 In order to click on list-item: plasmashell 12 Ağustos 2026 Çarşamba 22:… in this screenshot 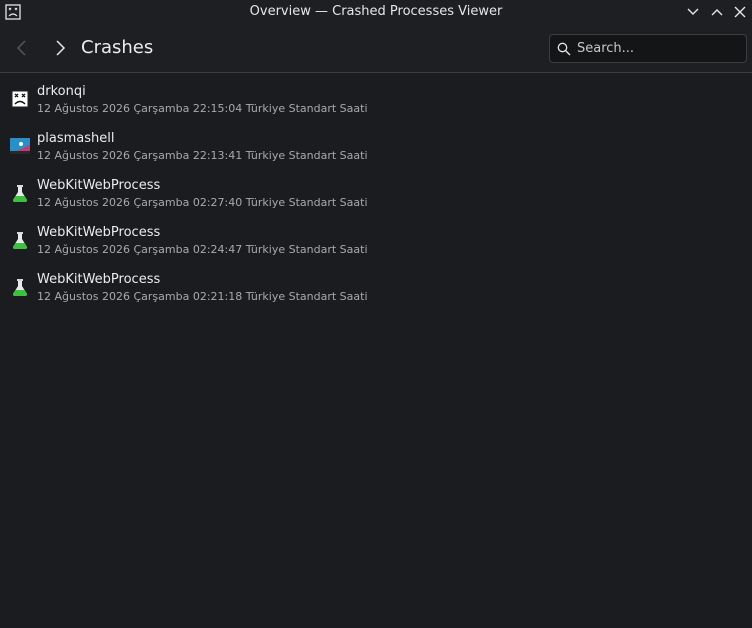, I will do `click(376, 143)`.